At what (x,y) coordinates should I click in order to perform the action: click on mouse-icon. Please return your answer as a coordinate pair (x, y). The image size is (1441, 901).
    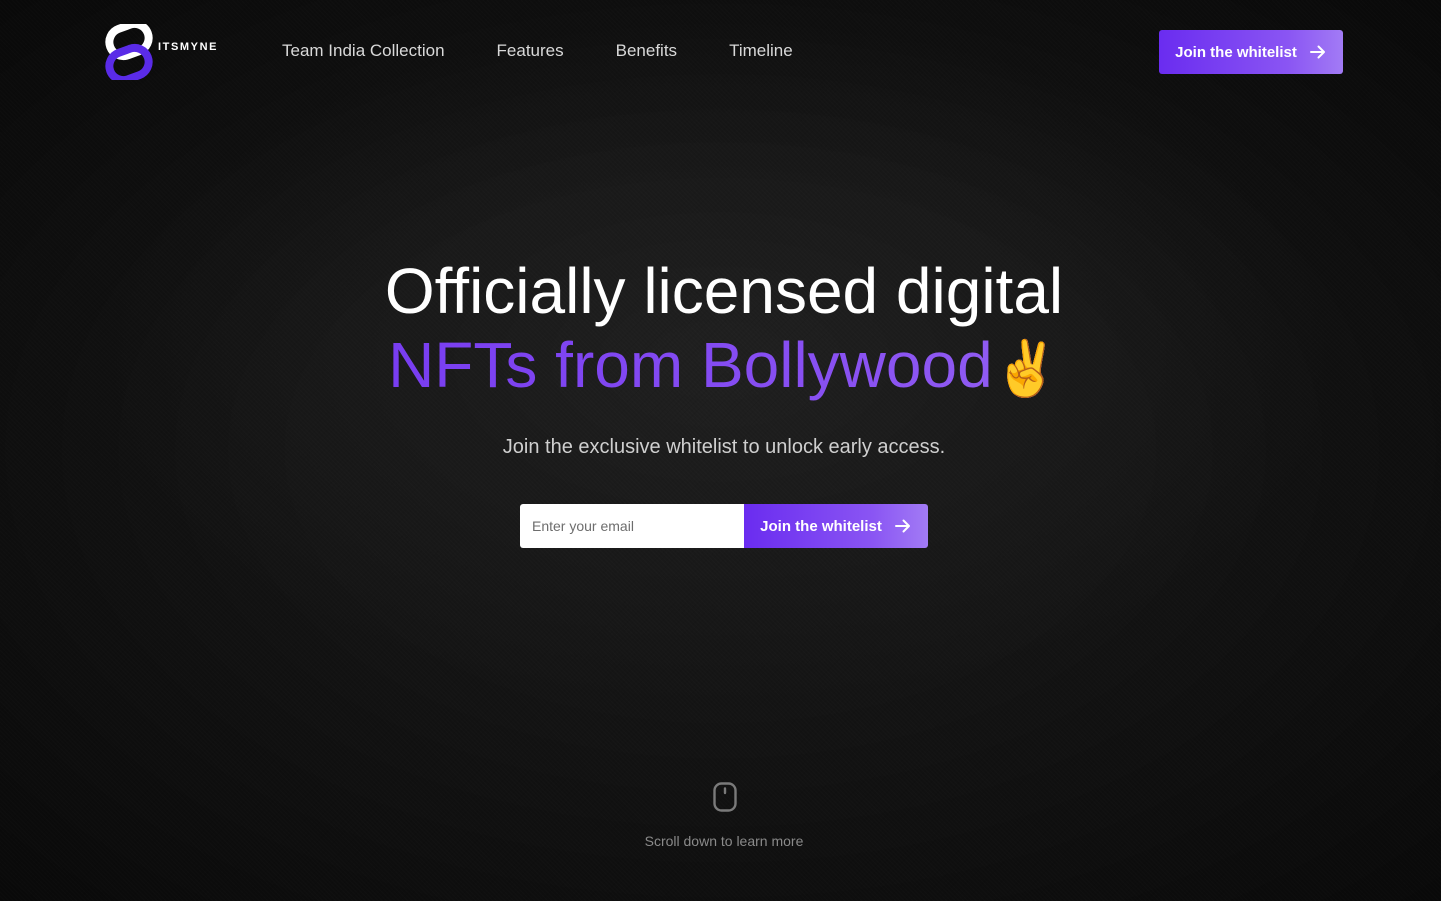
    Looking at the image, I should click on (725, 797).